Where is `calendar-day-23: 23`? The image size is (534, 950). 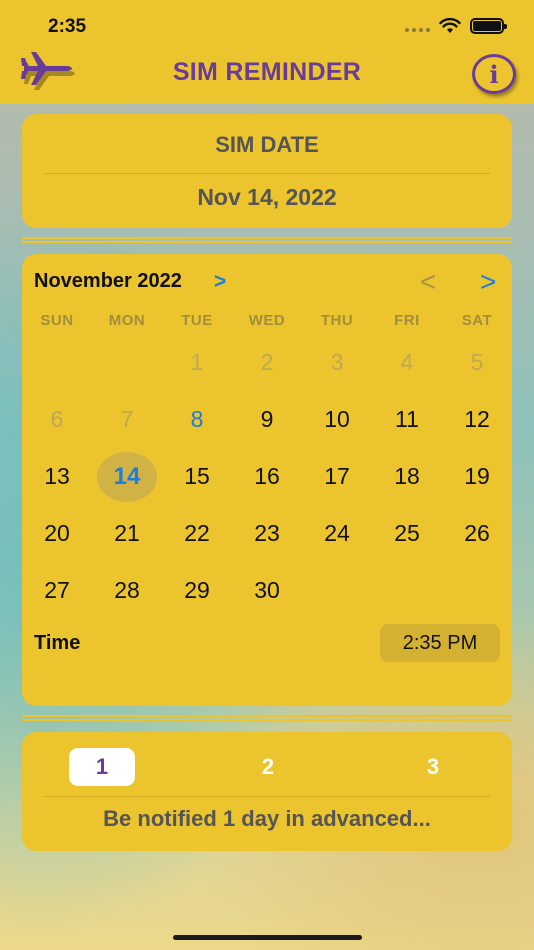 calendar-day-23: 23 is located at coordinates (267, 533).